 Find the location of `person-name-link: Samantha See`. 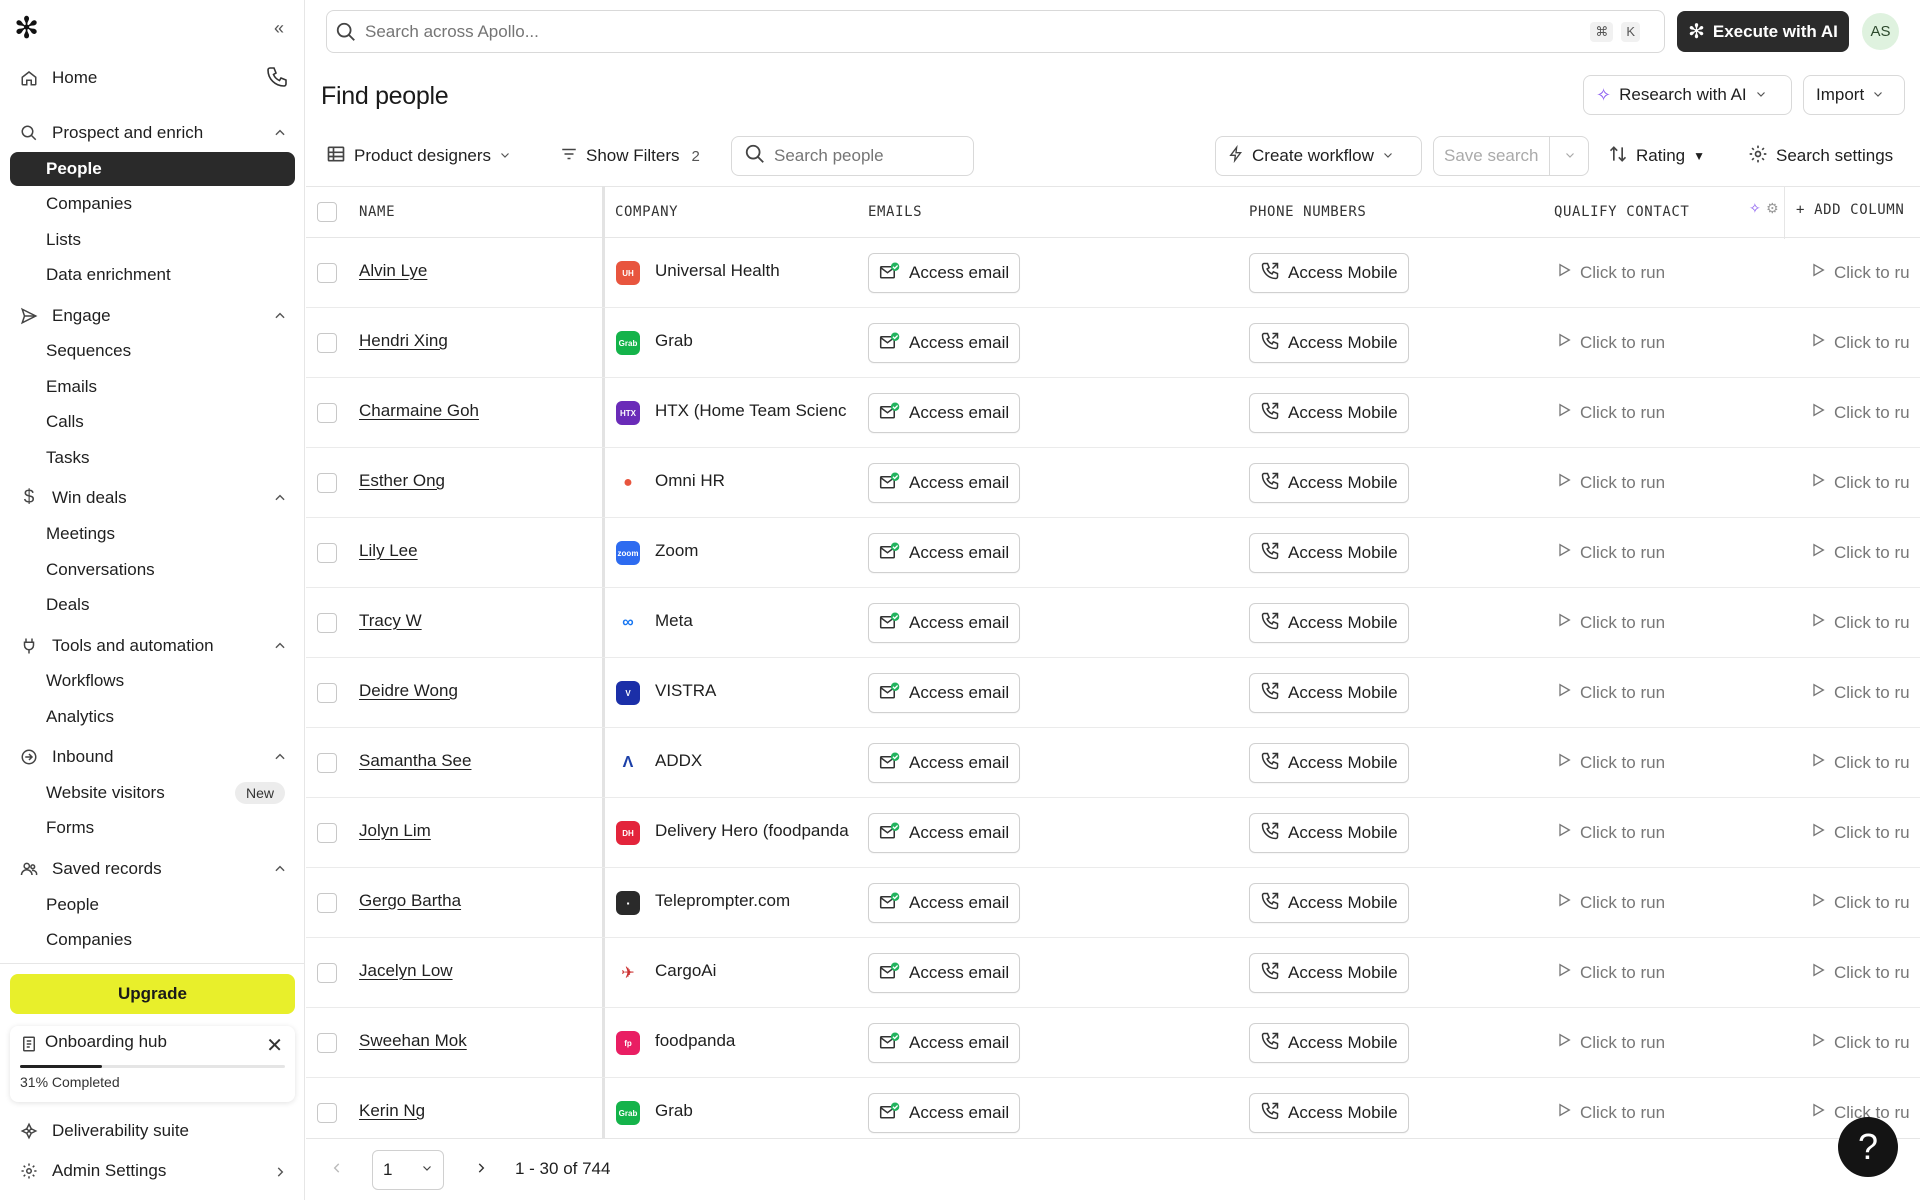

person-name-link: Samantha See is located at coordinates (415, 761).